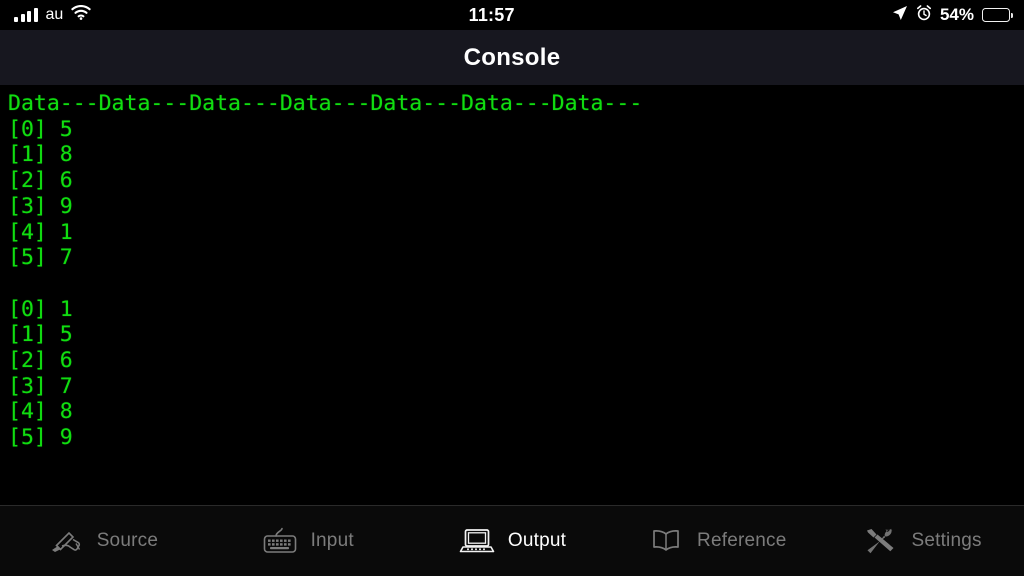 The height and width of the screenshot is (576, 1024). I want to click on page-title: Console, so click(512, 57).